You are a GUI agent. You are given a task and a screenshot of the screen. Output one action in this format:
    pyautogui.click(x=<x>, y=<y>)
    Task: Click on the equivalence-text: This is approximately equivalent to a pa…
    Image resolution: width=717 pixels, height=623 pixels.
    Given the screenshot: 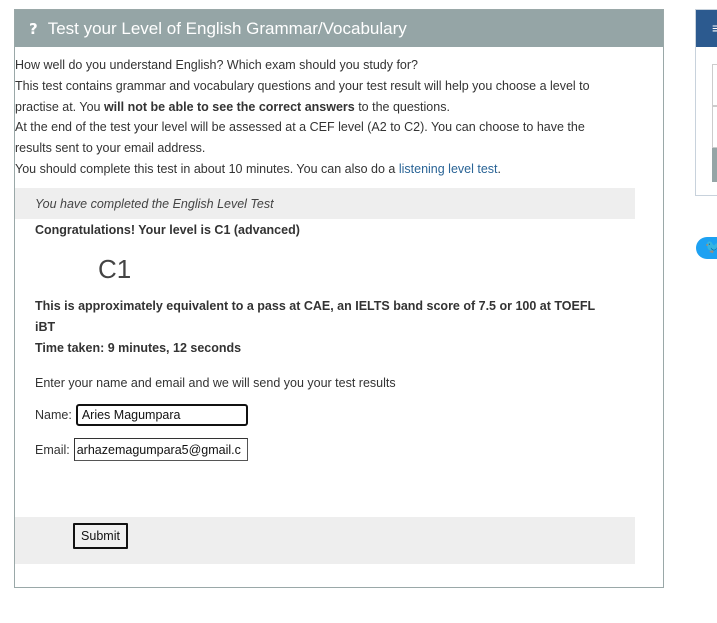 What is the action you would take?
    pyautogui.click(x=315, y=316)
    